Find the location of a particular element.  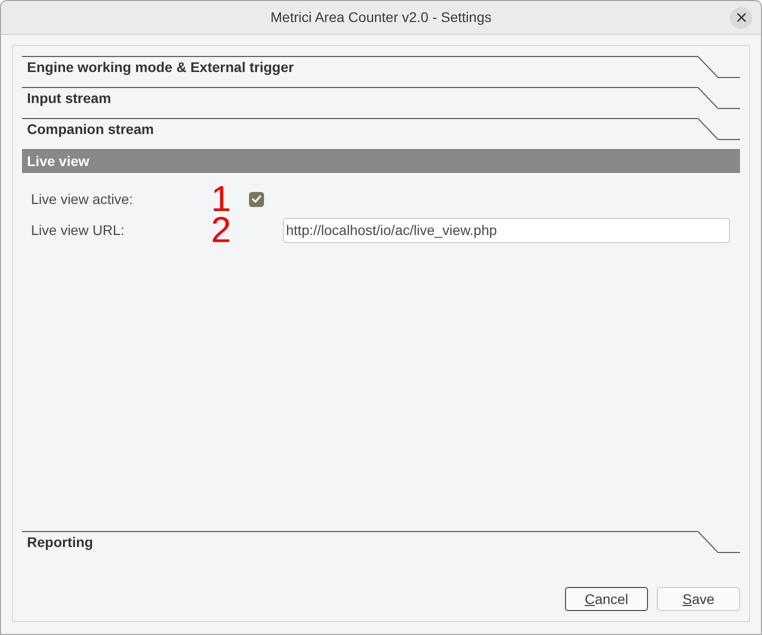

url-field: http://localhost/io/ac/live_view.php is located at coordinates (506, 230).